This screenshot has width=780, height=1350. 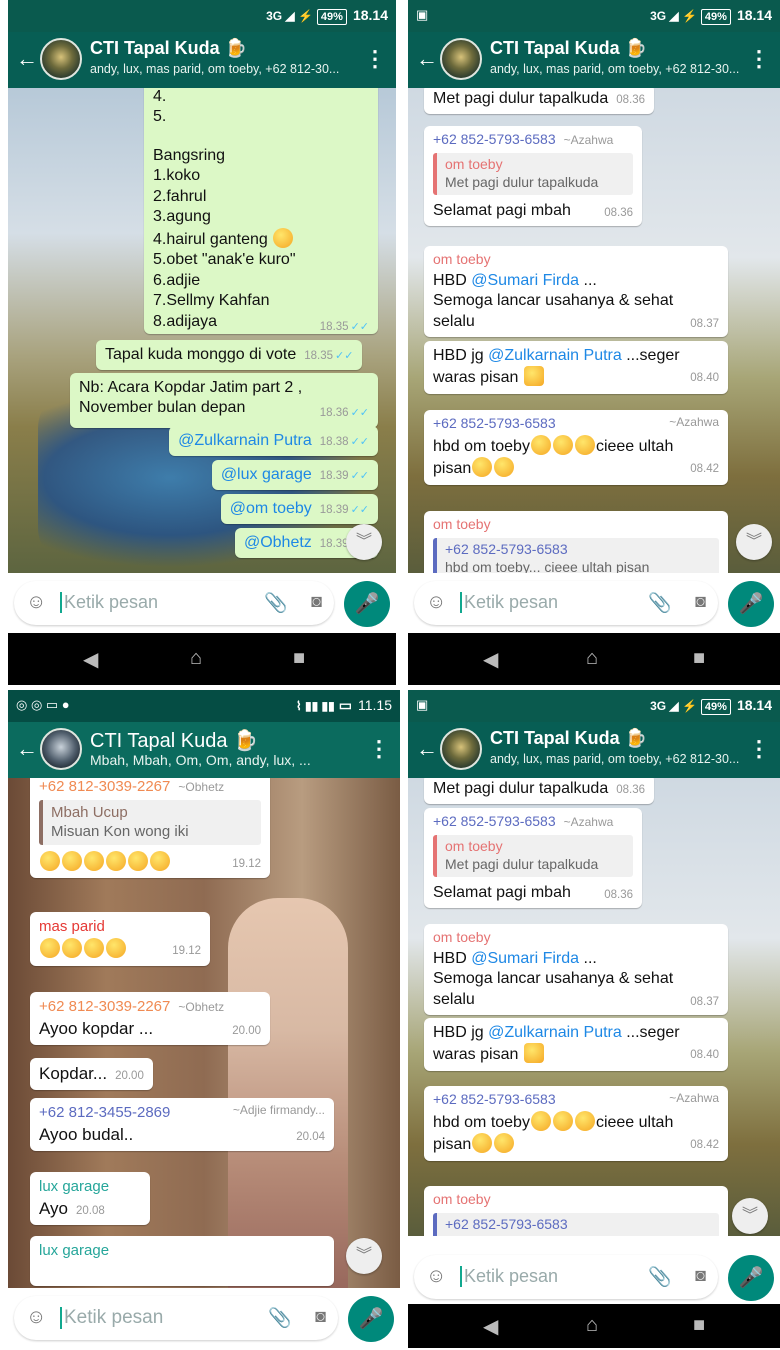 I want to click on message-ayo: lux garage Ayo 20.08, so click(x=90, y=1198).